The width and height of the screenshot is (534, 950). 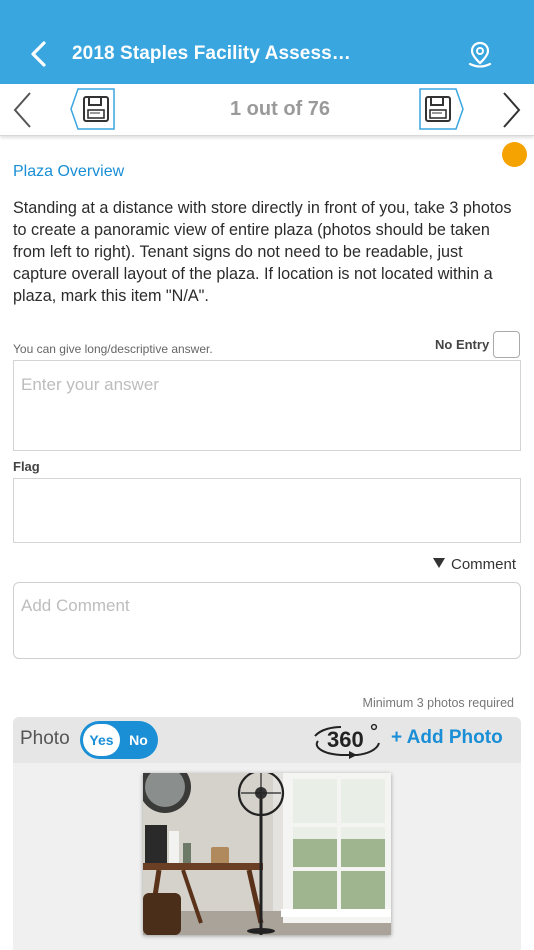 What do you see at coordinates (75, 605) in the screenshot?
I see `comment-placeholder: Add Comment` at bounding box center [75, 605].